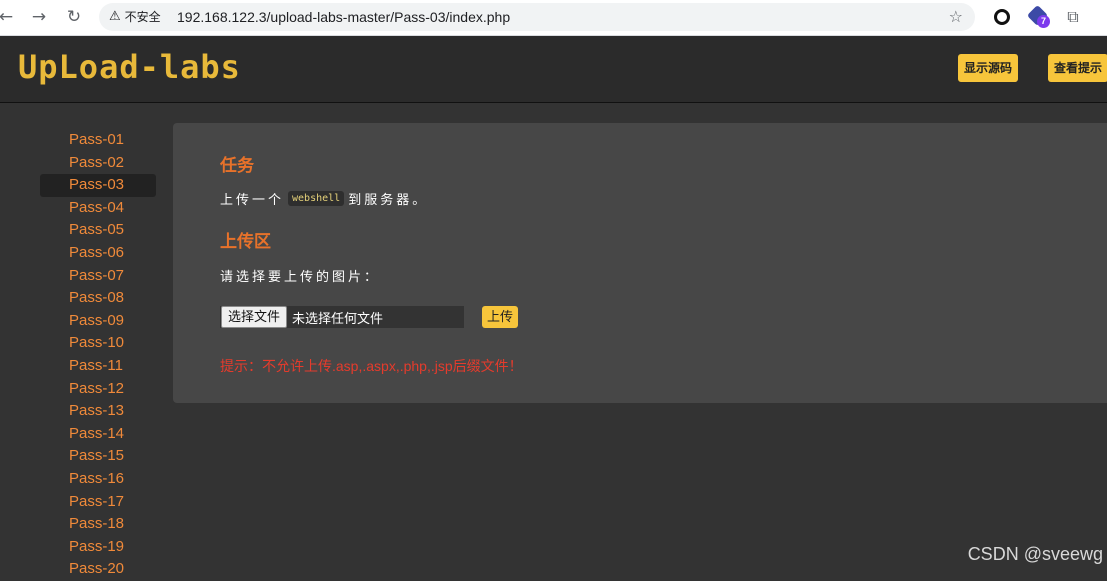  What do you see at coordinates (115, 16) in the screenshot?
I see `warning-icon: ⚠` at bounding box center [115, 16].